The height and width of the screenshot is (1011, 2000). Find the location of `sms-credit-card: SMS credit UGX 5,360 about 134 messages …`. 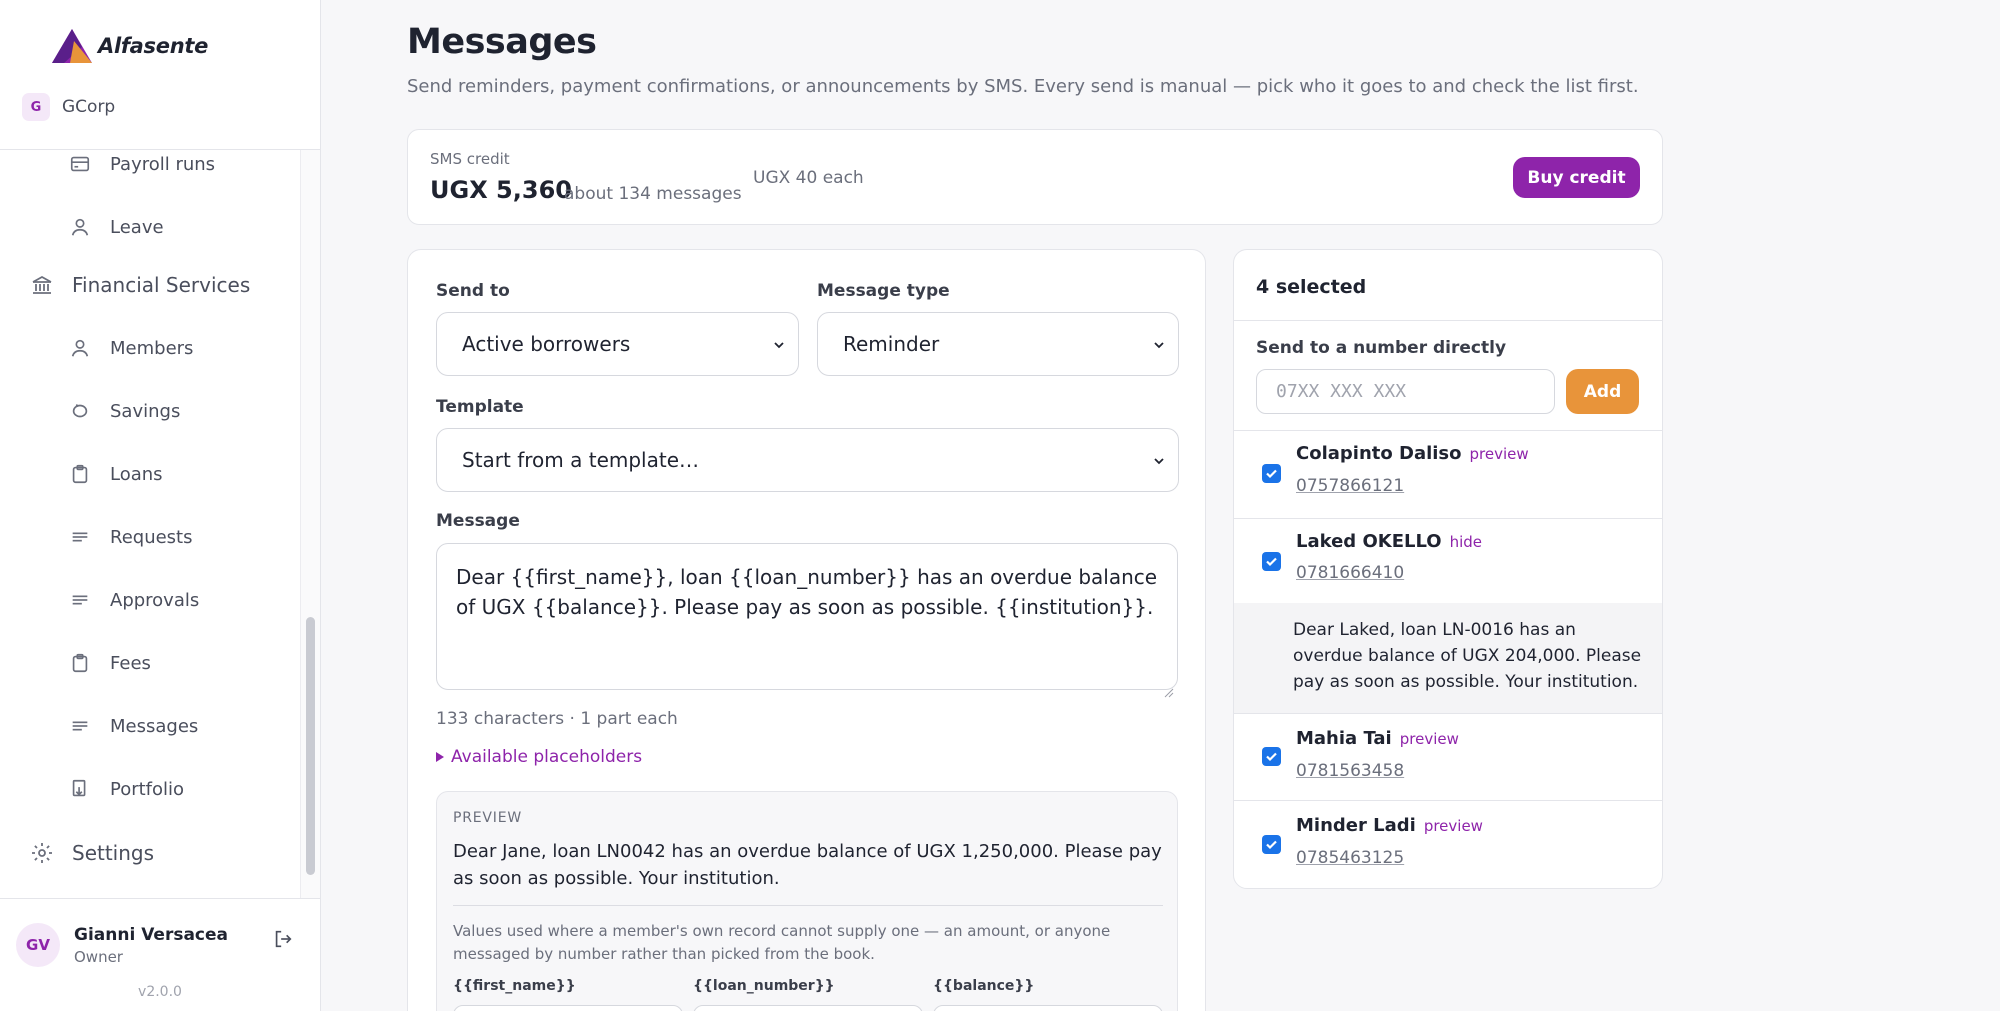

sms-credit-card: SMS credit UGX 5,360 about 134 messages … is located at coordinates (1035, 177).